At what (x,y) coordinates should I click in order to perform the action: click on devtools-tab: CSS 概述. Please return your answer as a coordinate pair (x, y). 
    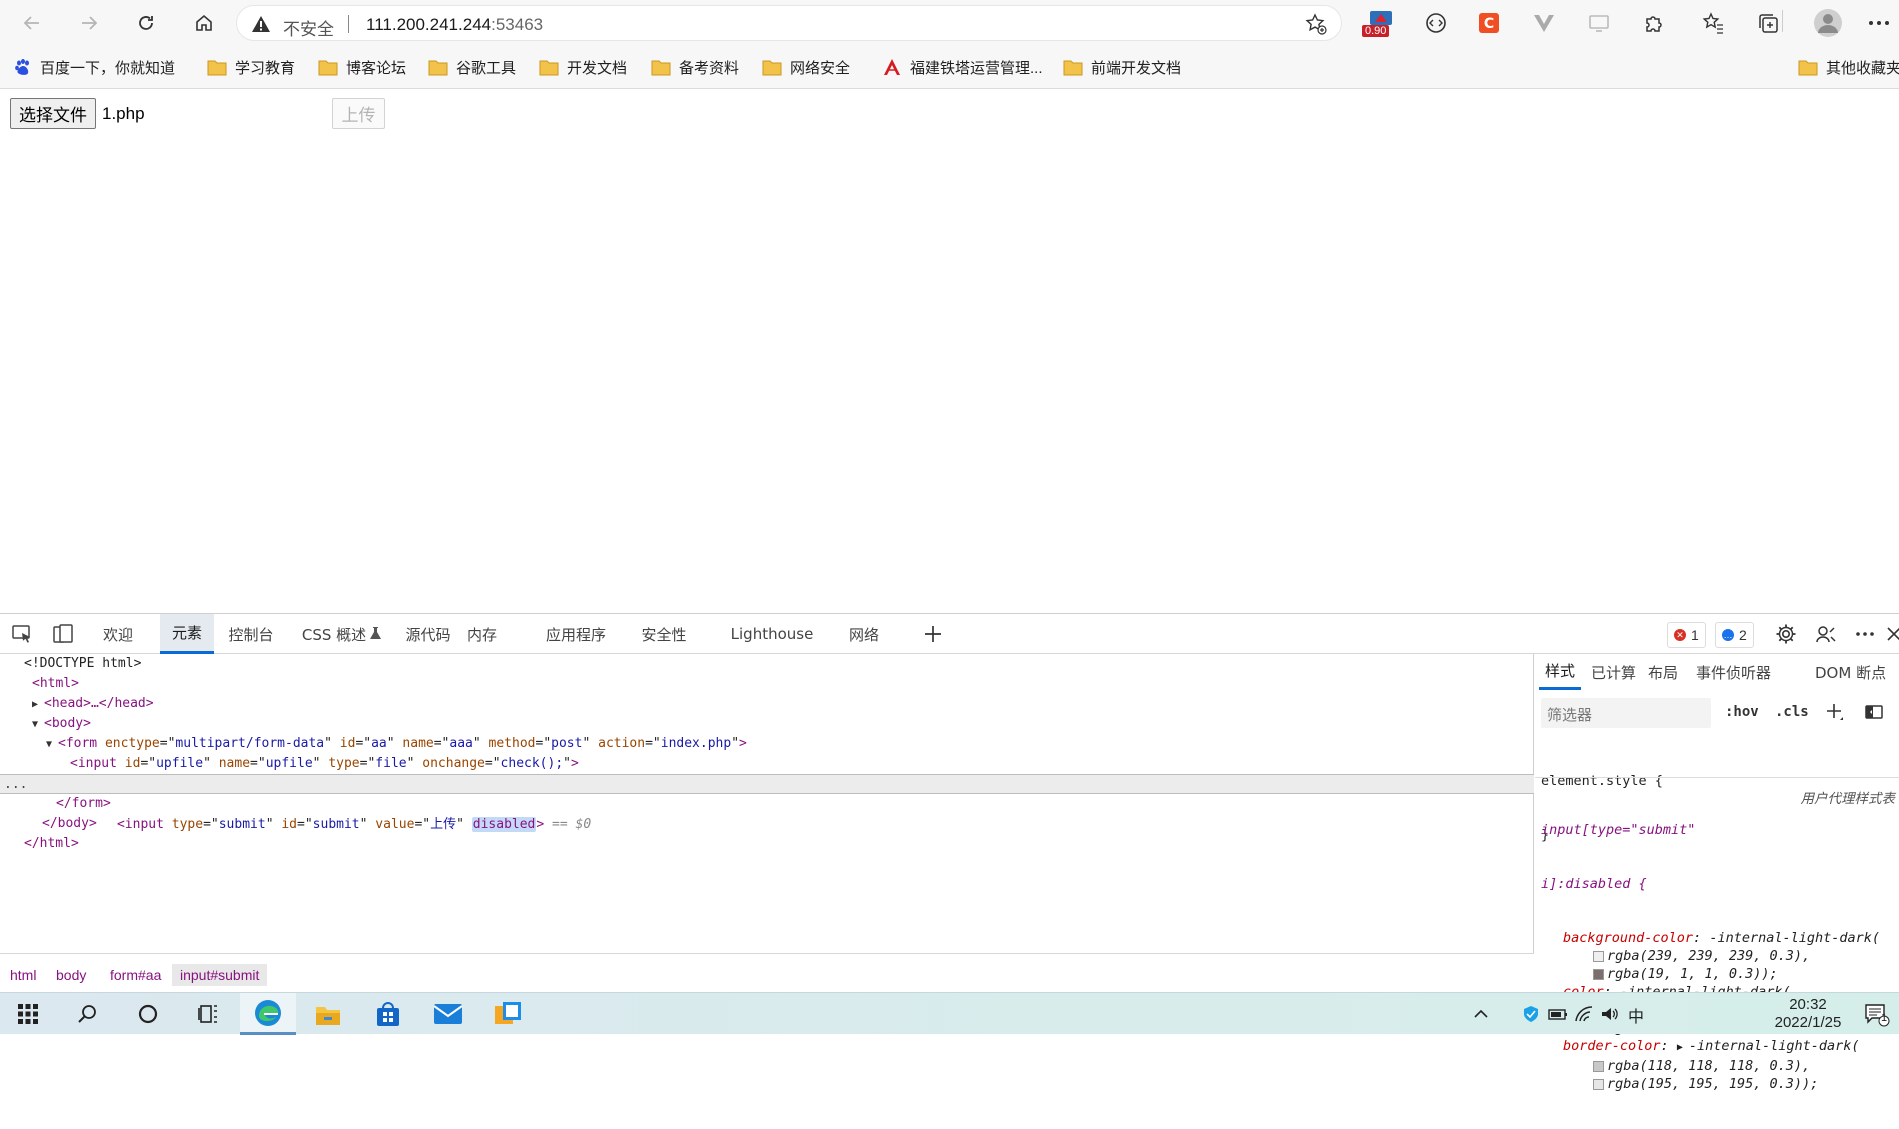
    Looking at the image, I should click on (334, 634).